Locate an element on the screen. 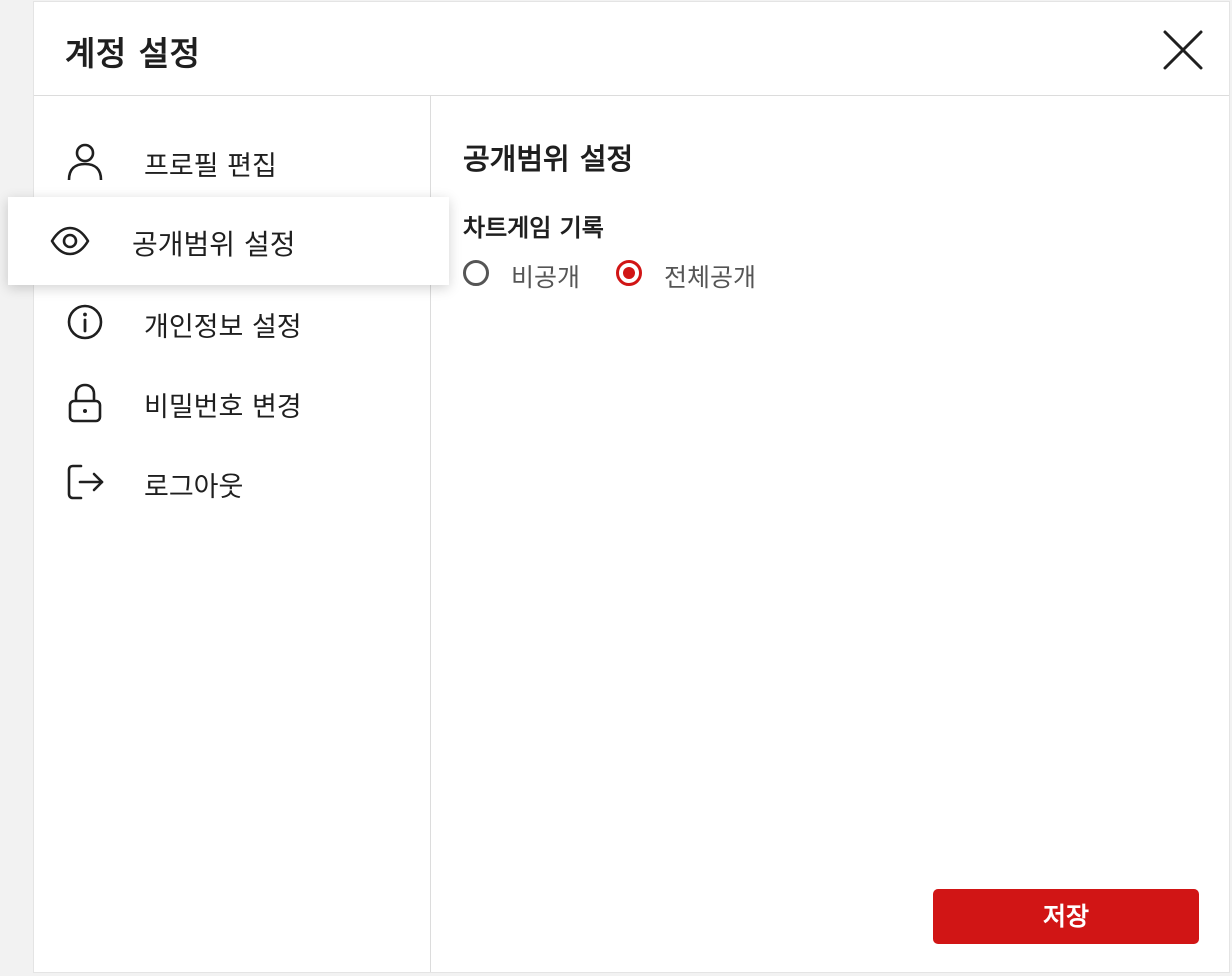 Image resolution: width=1232 pixels, height=976 pixels. radio-label: 전체공개 is located at coordinates (710, 277).